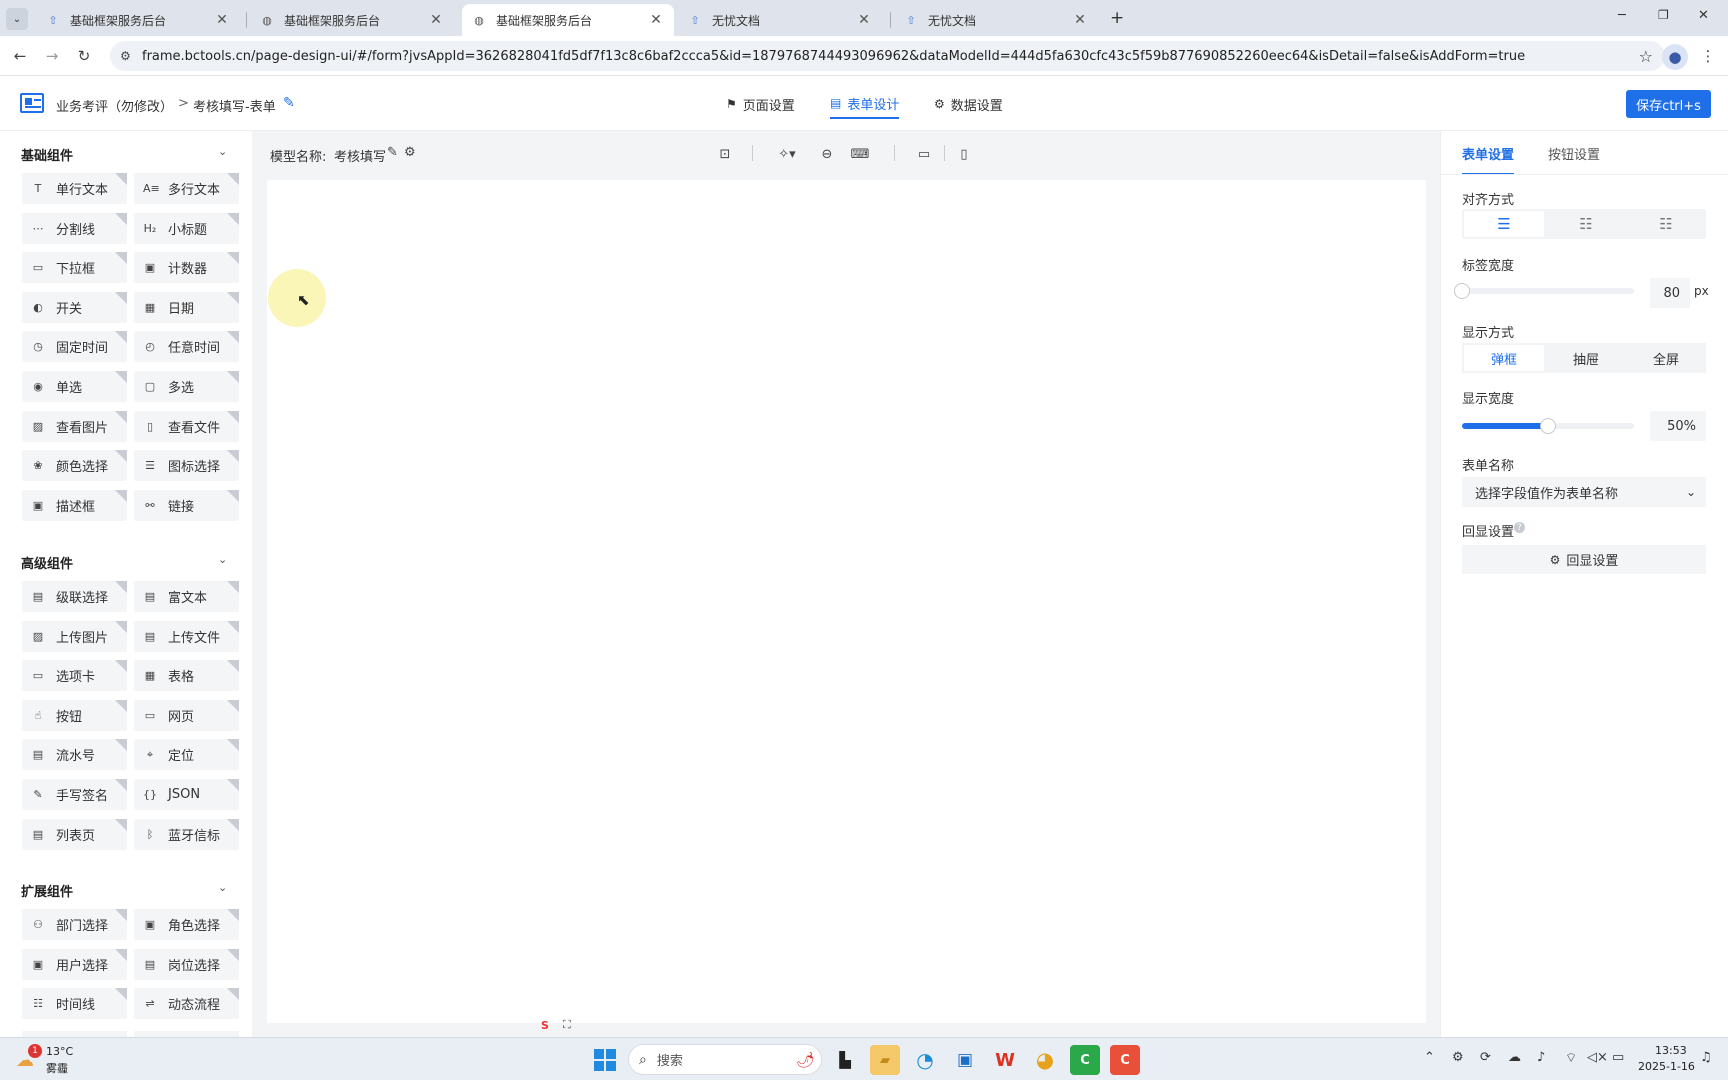 This screenshot has width=1728, height=1080. Describe the element at coordinates (186, 426) in the screenshot. I see `component-item: ▯ 查看文件` at that location.